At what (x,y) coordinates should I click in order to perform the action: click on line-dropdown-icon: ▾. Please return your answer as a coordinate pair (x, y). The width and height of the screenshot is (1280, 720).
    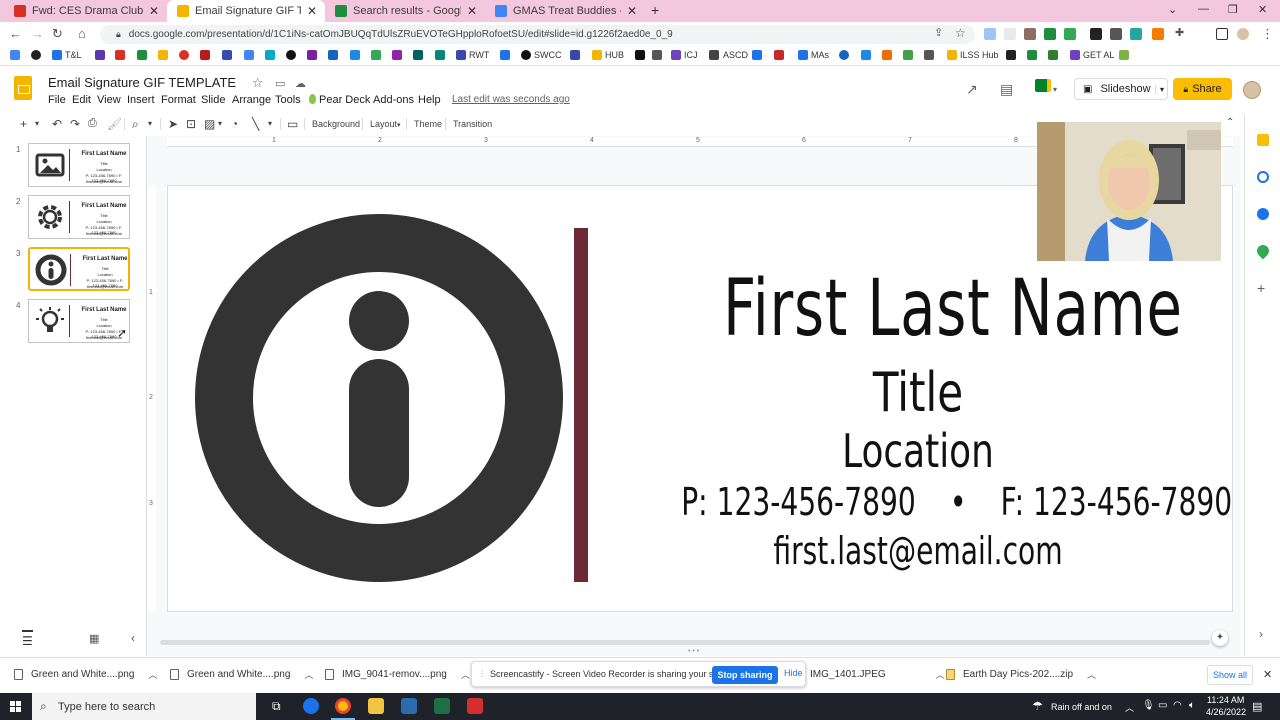
    Looking at the image, I should click on (270, 123).